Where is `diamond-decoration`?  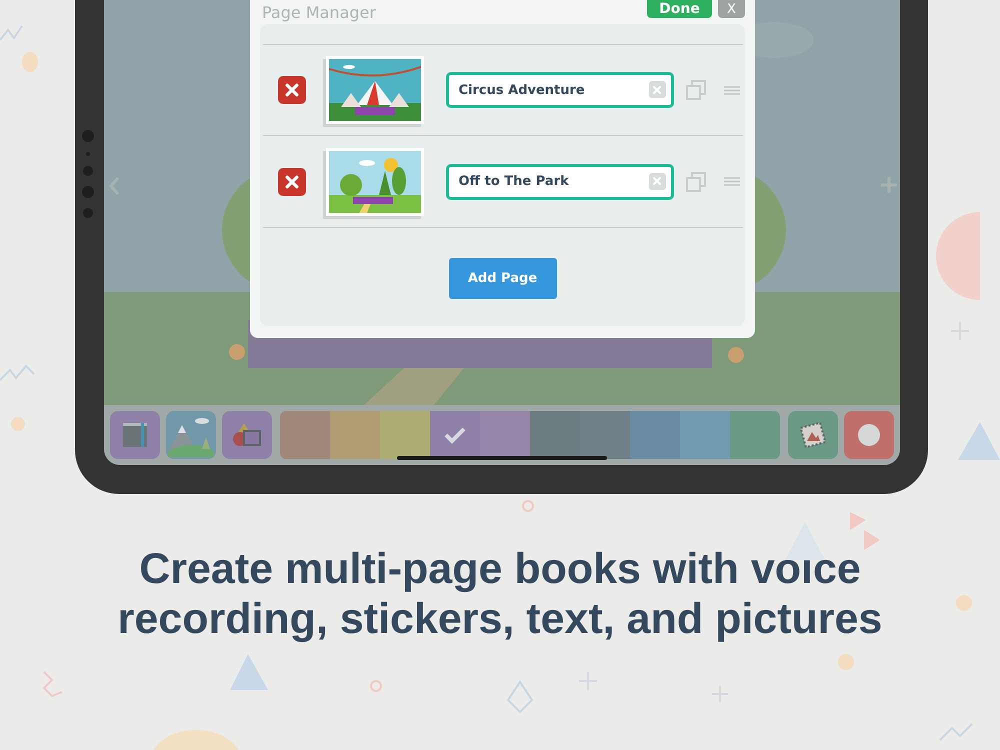 diamond-decoration is located at coordinates (520, 697).